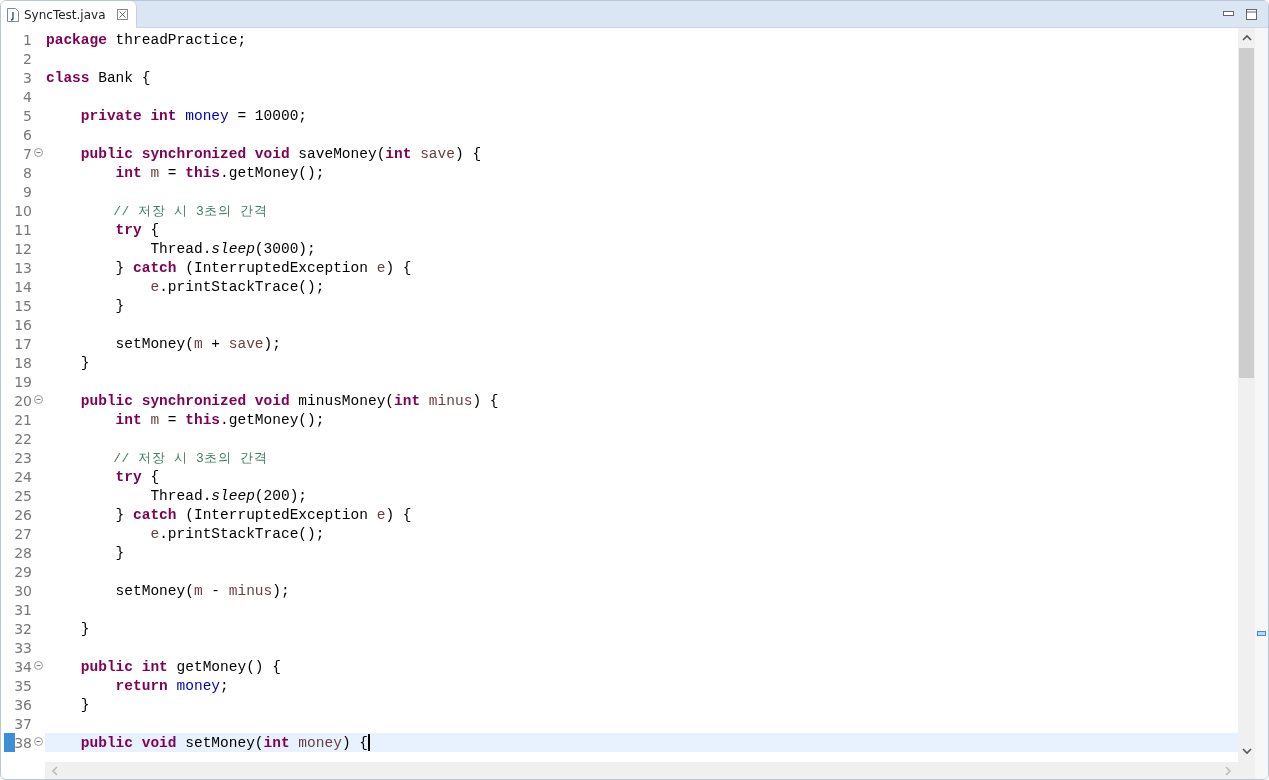 The height and width of the screenshot is (780, 1269). I want to click on line-number: 33, so click(23, 647).